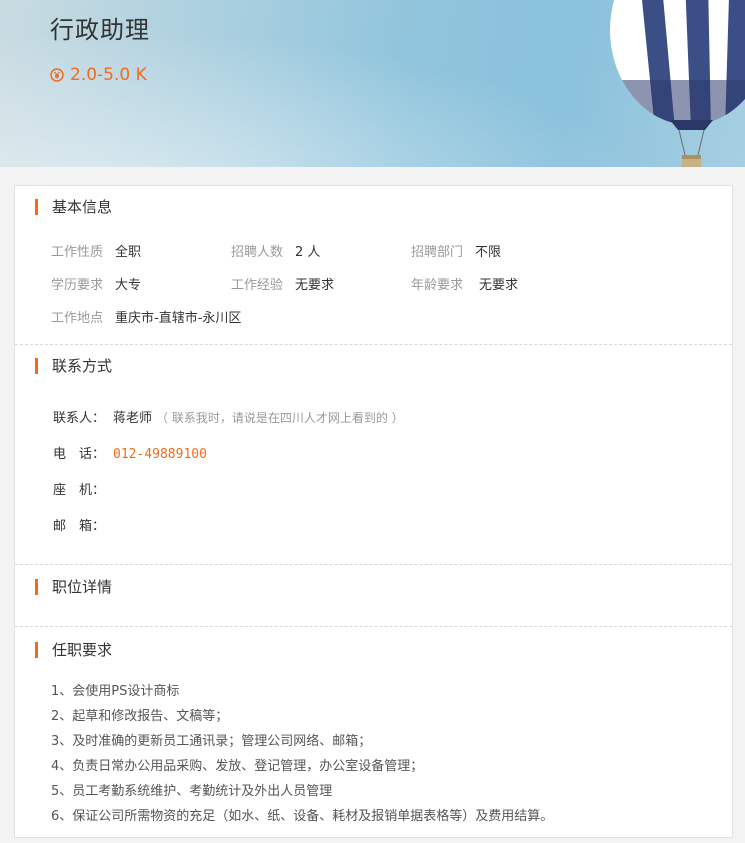 This screenshot has width=745, height=843. Describe the element at coordinates (79, 526) in the screenshot. I see `email-label: 邮 箱：` at that location.